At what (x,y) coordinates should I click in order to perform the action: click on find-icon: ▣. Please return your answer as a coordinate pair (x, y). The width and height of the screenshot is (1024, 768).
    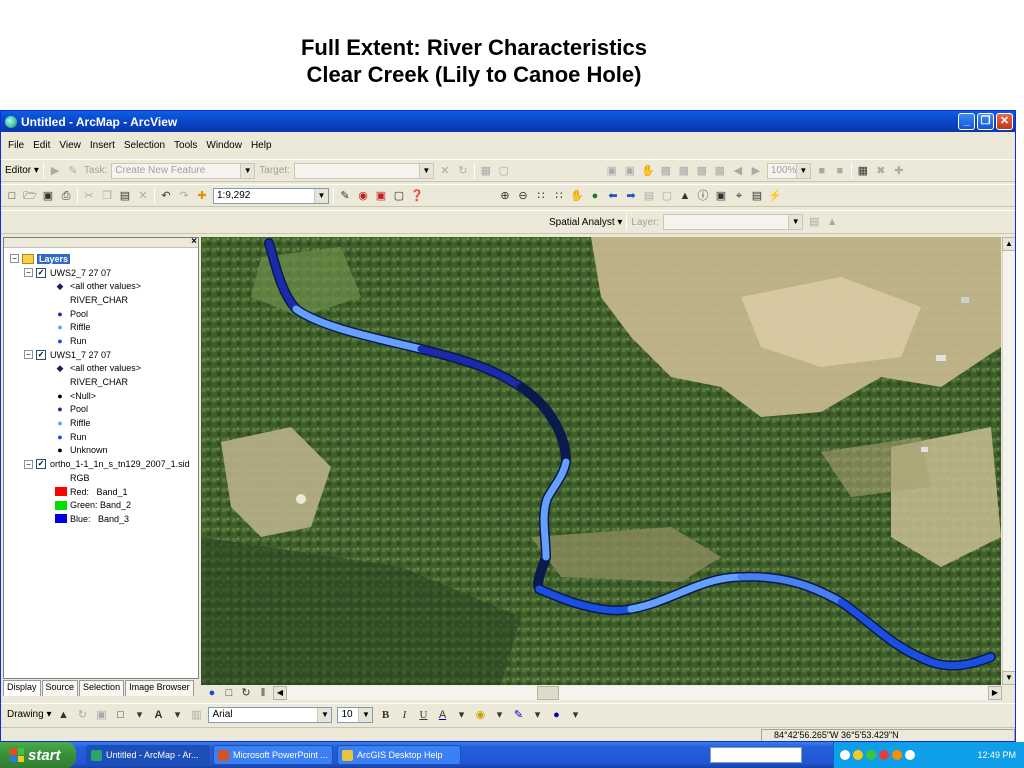
    Looking at the image, I should click on (721, 196).